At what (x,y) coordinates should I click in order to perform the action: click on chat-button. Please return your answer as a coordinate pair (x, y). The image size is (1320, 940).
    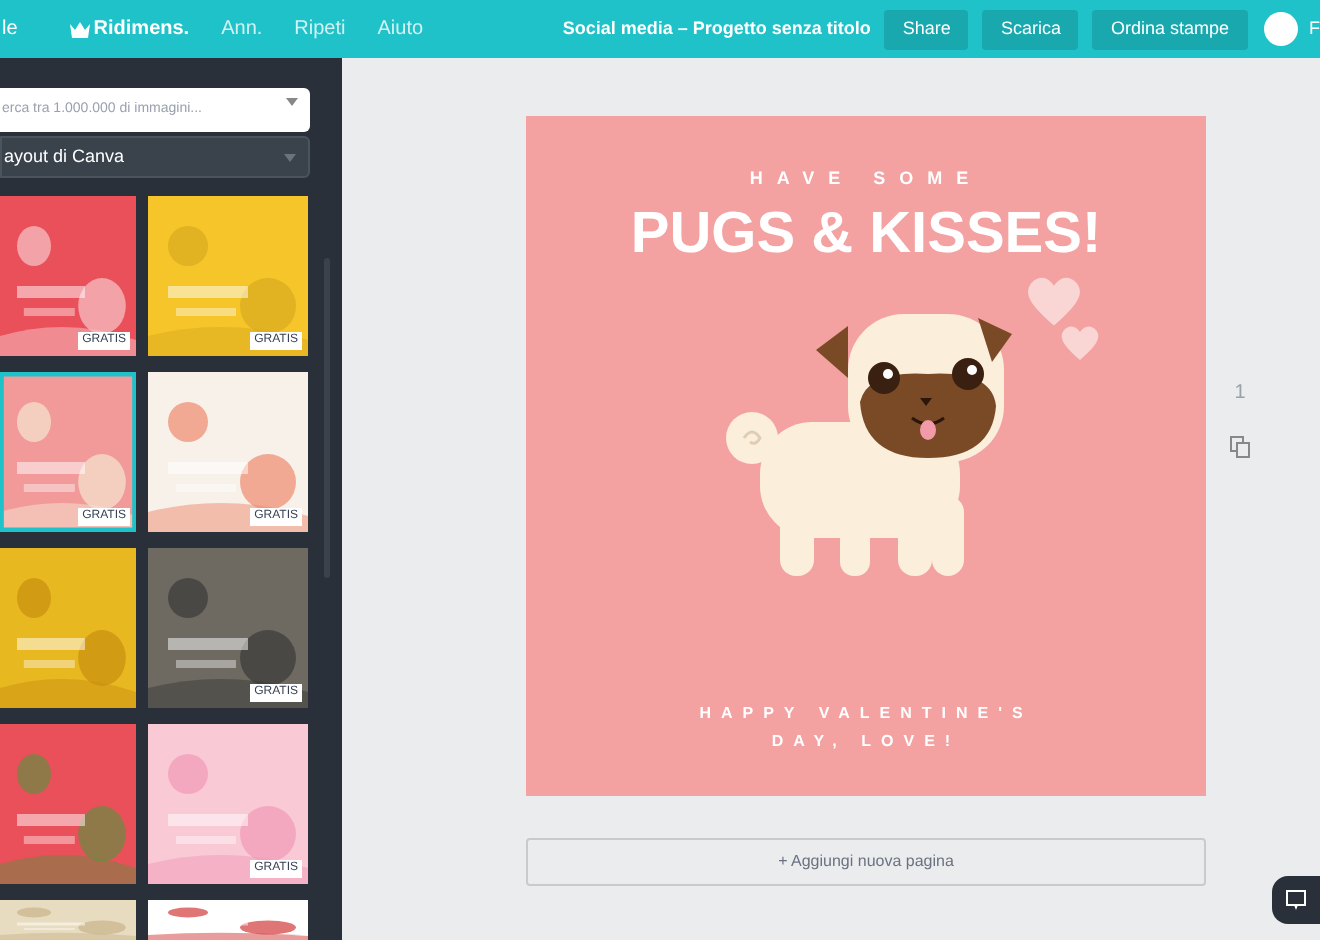
    Looking at the image, I should click on (1296, 900).